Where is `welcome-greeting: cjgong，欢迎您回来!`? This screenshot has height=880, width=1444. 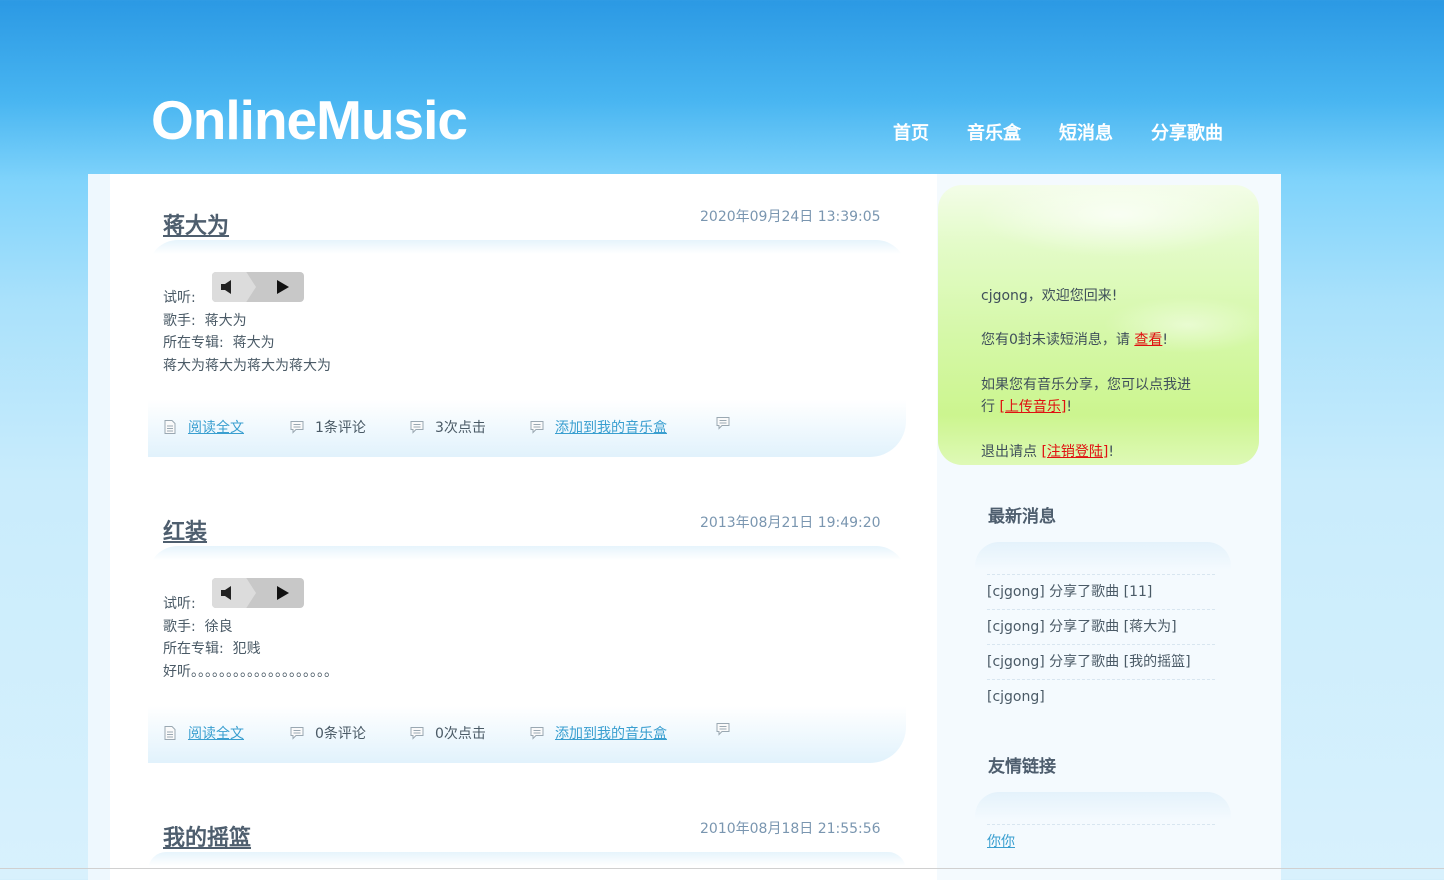
welcome-greeting: cjgong，欢迎您回来! is located at coordinates (1049, 296).